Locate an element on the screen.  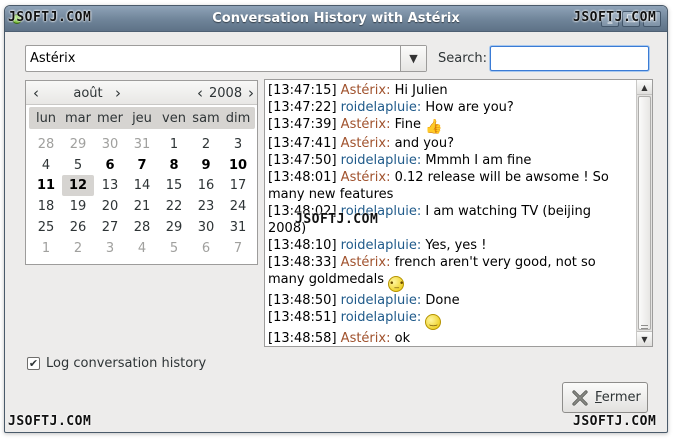
next-year-button: › is located at coordinates (251, 93).